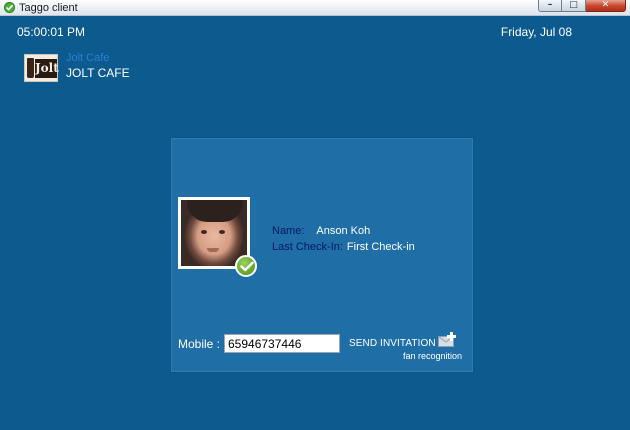 This screenshot has height=430, width=630. What do you see at coordinates (47, 68) in the screenshot?
I see `logo-wordmark: Jolt` at bounding box center [47, 68].